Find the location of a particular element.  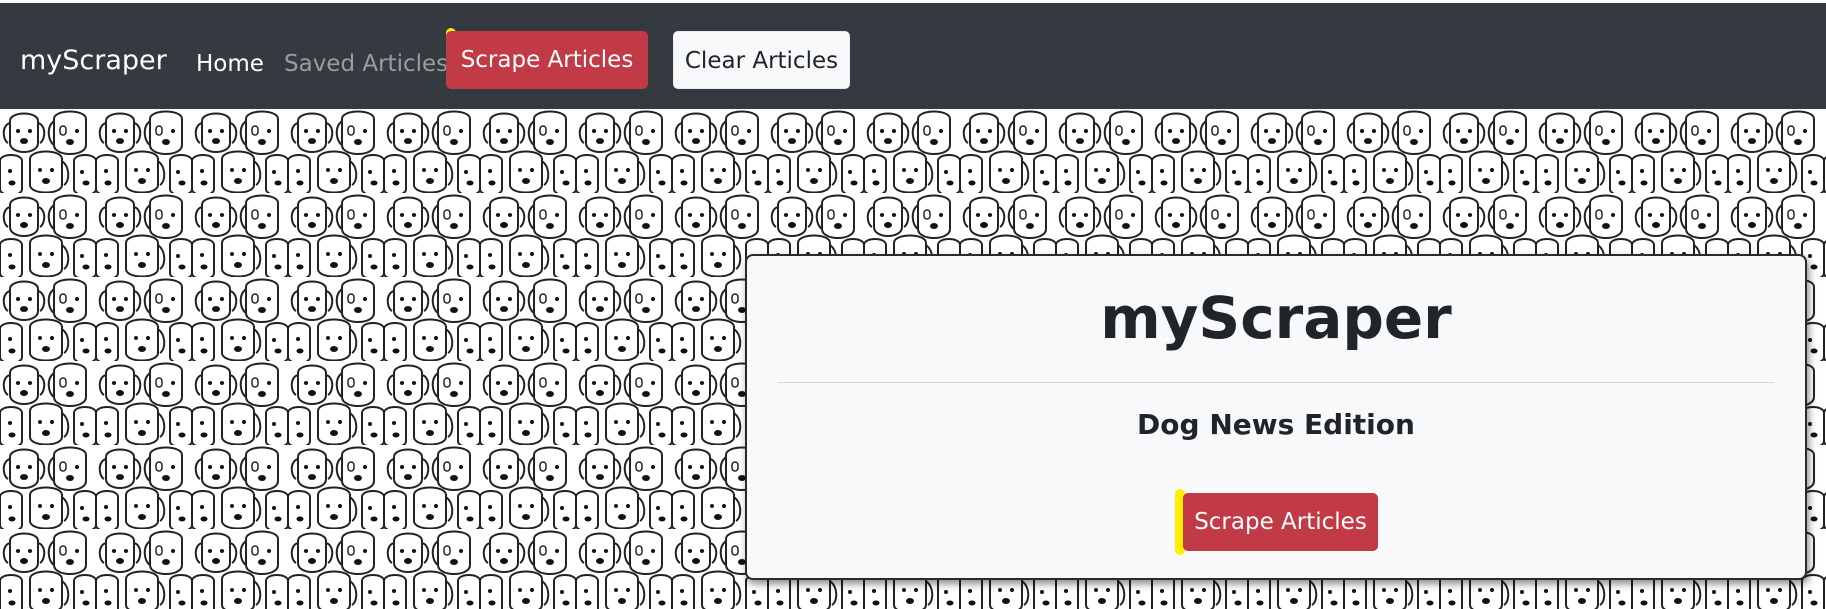

nav-scrape-articles-button: Scrape Articles is located at coordinates (547, 60).